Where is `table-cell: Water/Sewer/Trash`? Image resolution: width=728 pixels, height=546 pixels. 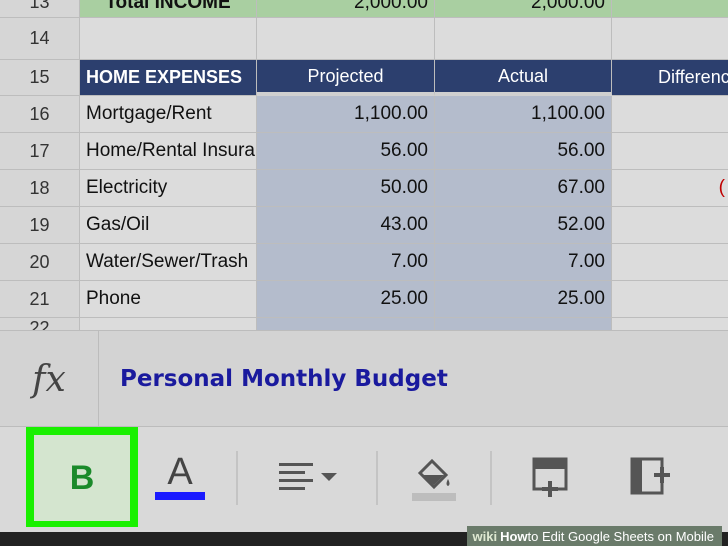
table-cell: Water/Sewer/Trash is located at coordinates (168, 262).